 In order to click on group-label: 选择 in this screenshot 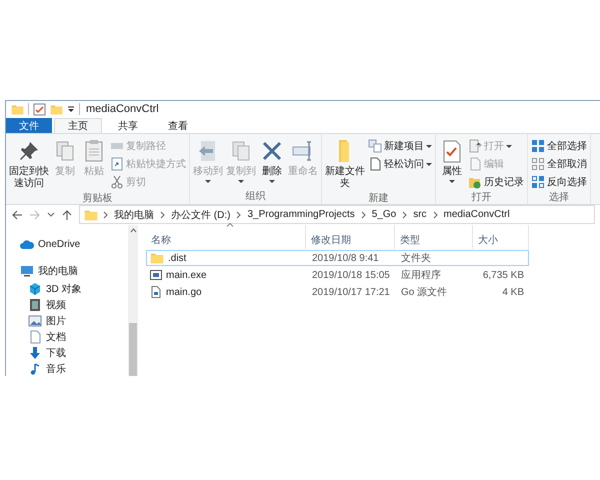, I will do `click(559, 197)`.